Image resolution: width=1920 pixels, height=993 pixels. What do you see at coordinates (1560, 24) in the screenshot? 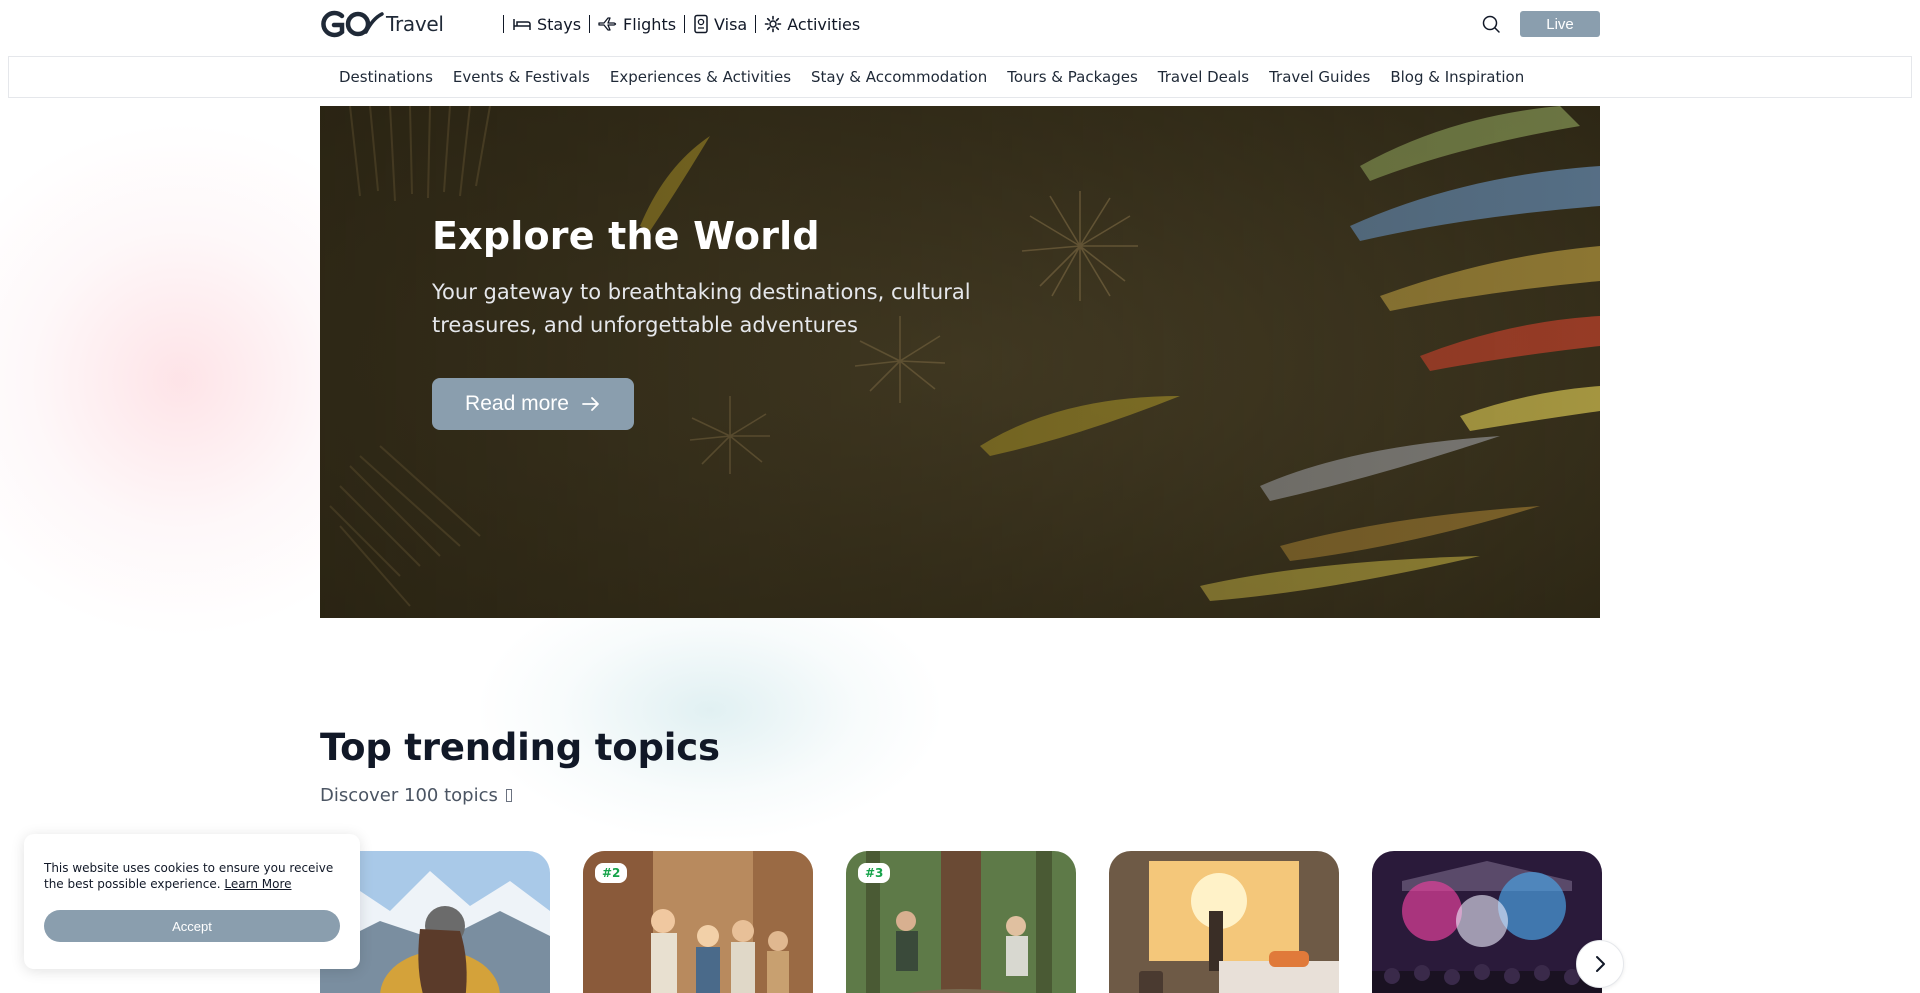
I see `live-button: Live` at bounding box center [1560, 24].